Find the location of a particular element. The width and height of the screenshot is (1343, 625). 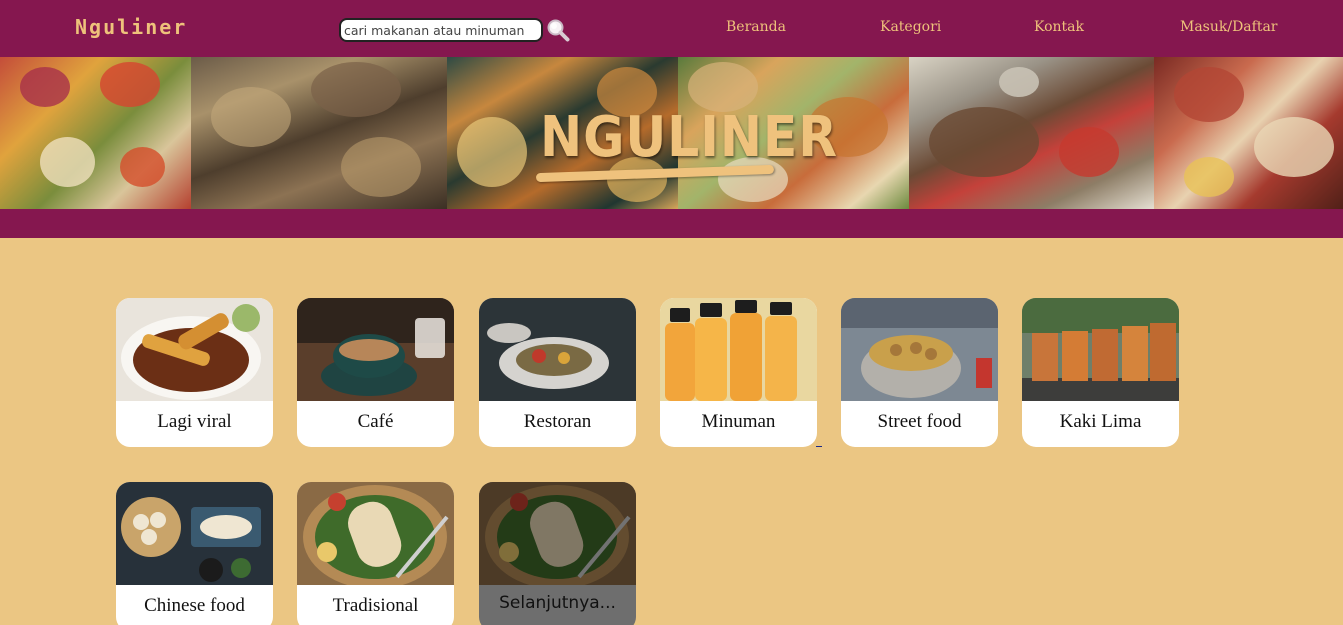

banner-title: NGULINER is located at coordinates (689, 137).